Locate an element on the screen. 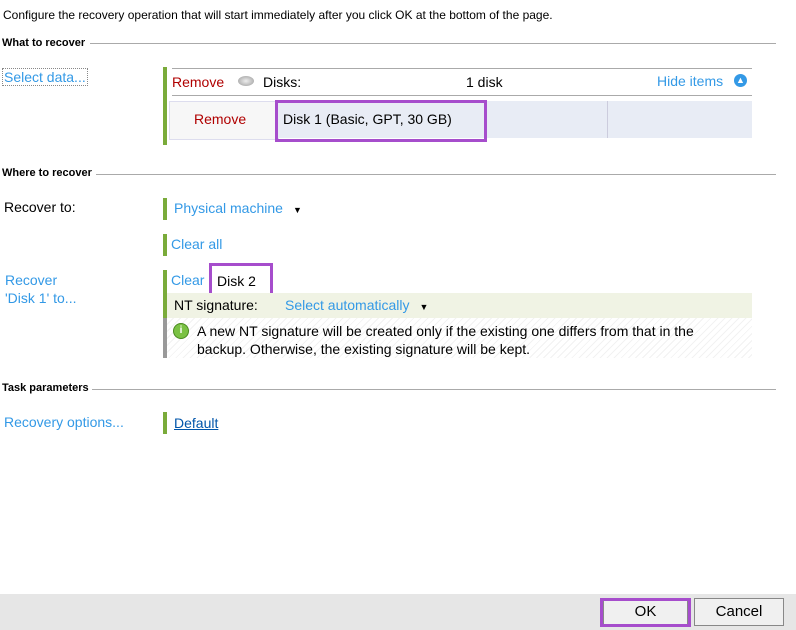 Image resolution: width=796 pixels, height=630 pixels. recover-to-label: Recover to: is located at coordinates (40, 207).